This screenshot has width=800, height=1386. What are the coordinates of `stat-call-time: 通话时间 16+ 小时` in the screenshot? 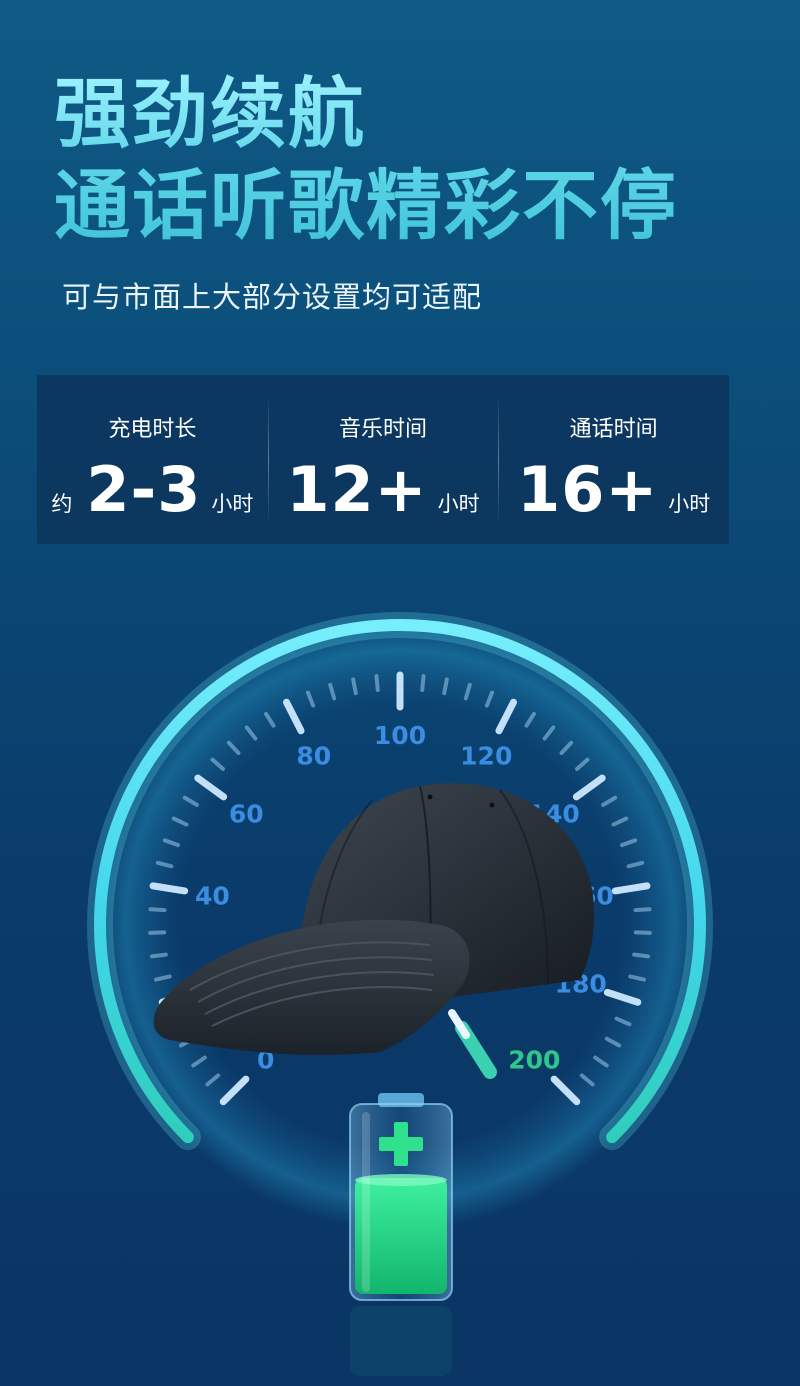 It's located at (613, 459).